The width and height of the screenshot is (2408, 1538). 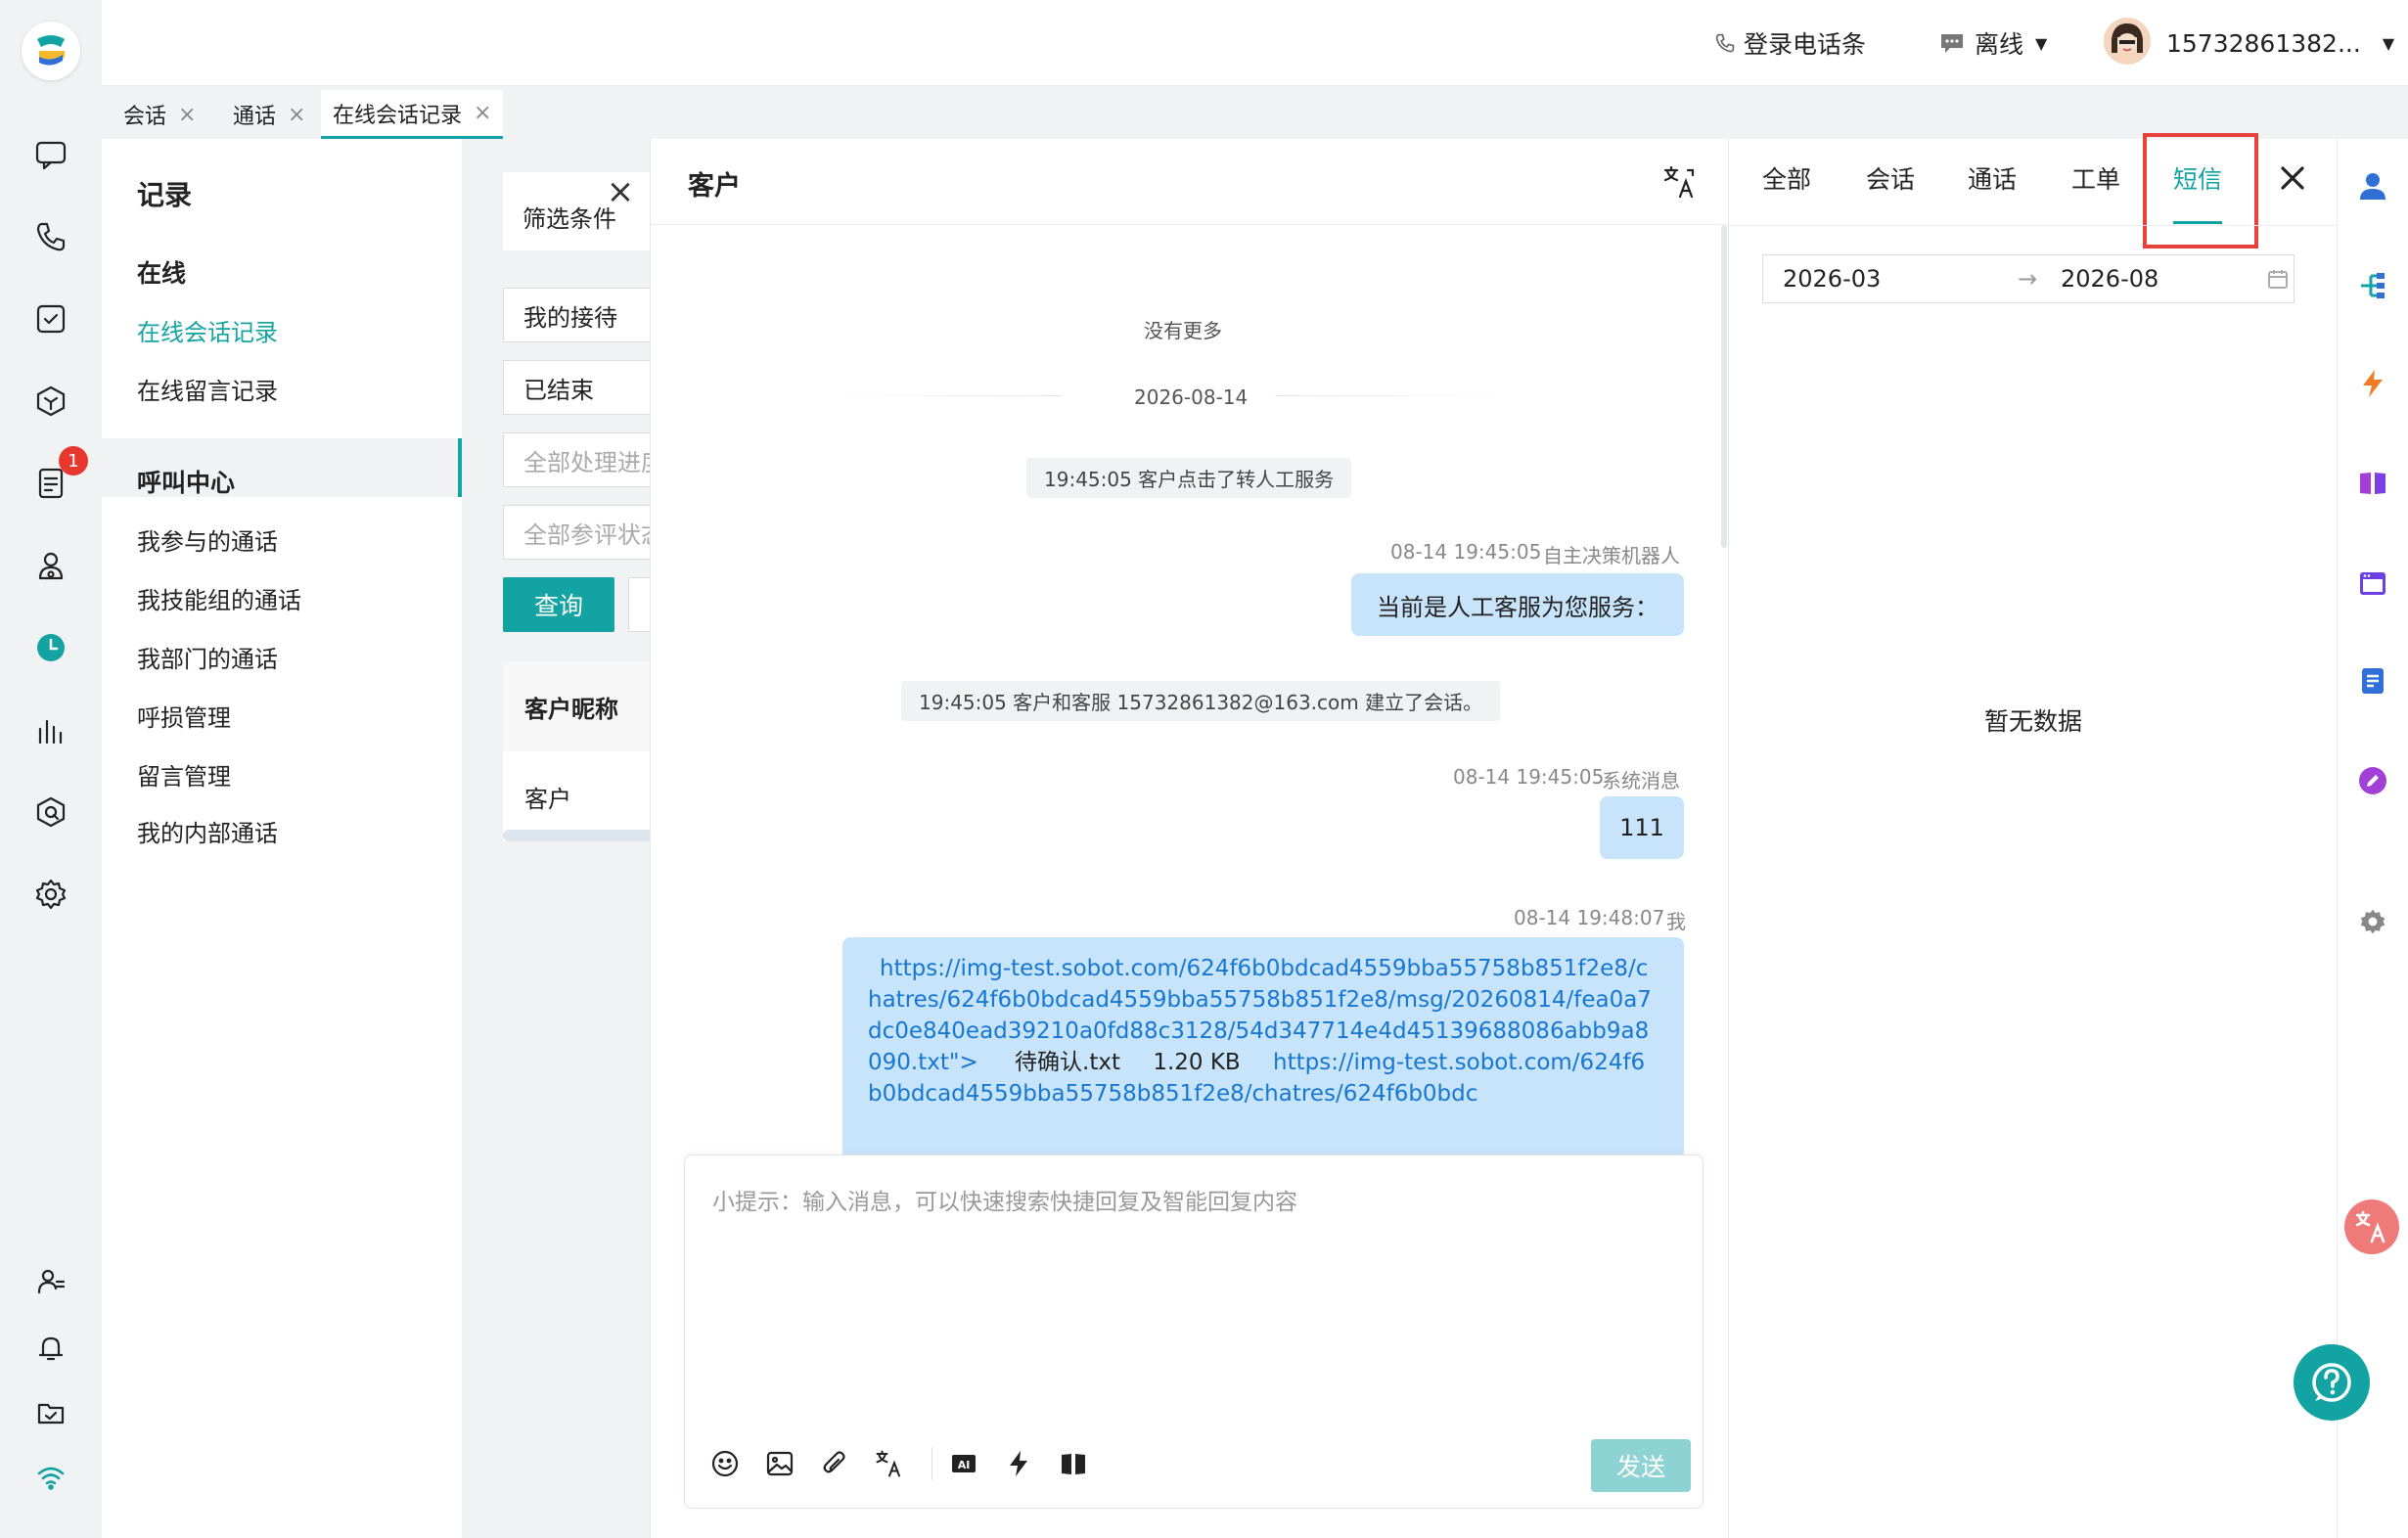 What do you see at coordinates (1724, 386) in the screenshot?
I see `chat-scrollbar` at bounding box center [1724, 386].